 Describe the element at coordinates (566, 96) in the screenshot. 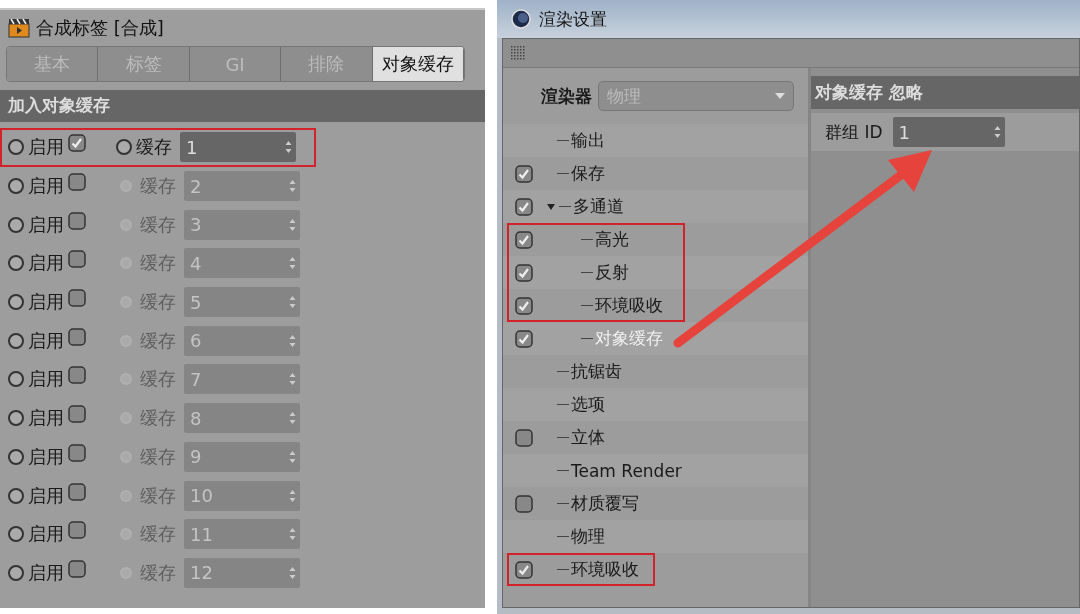

I see `renderer-label: 渲染器` at that location.